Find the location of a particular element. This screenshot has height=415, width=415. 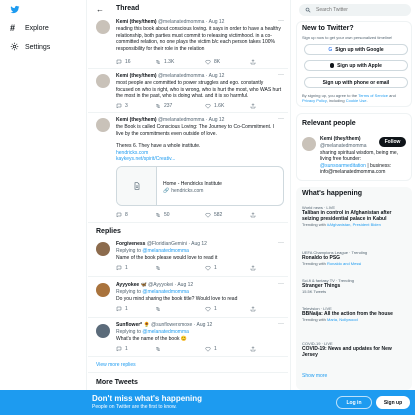

reply-text: What's the name of the book 😊 is located at coordinates (152, 339).